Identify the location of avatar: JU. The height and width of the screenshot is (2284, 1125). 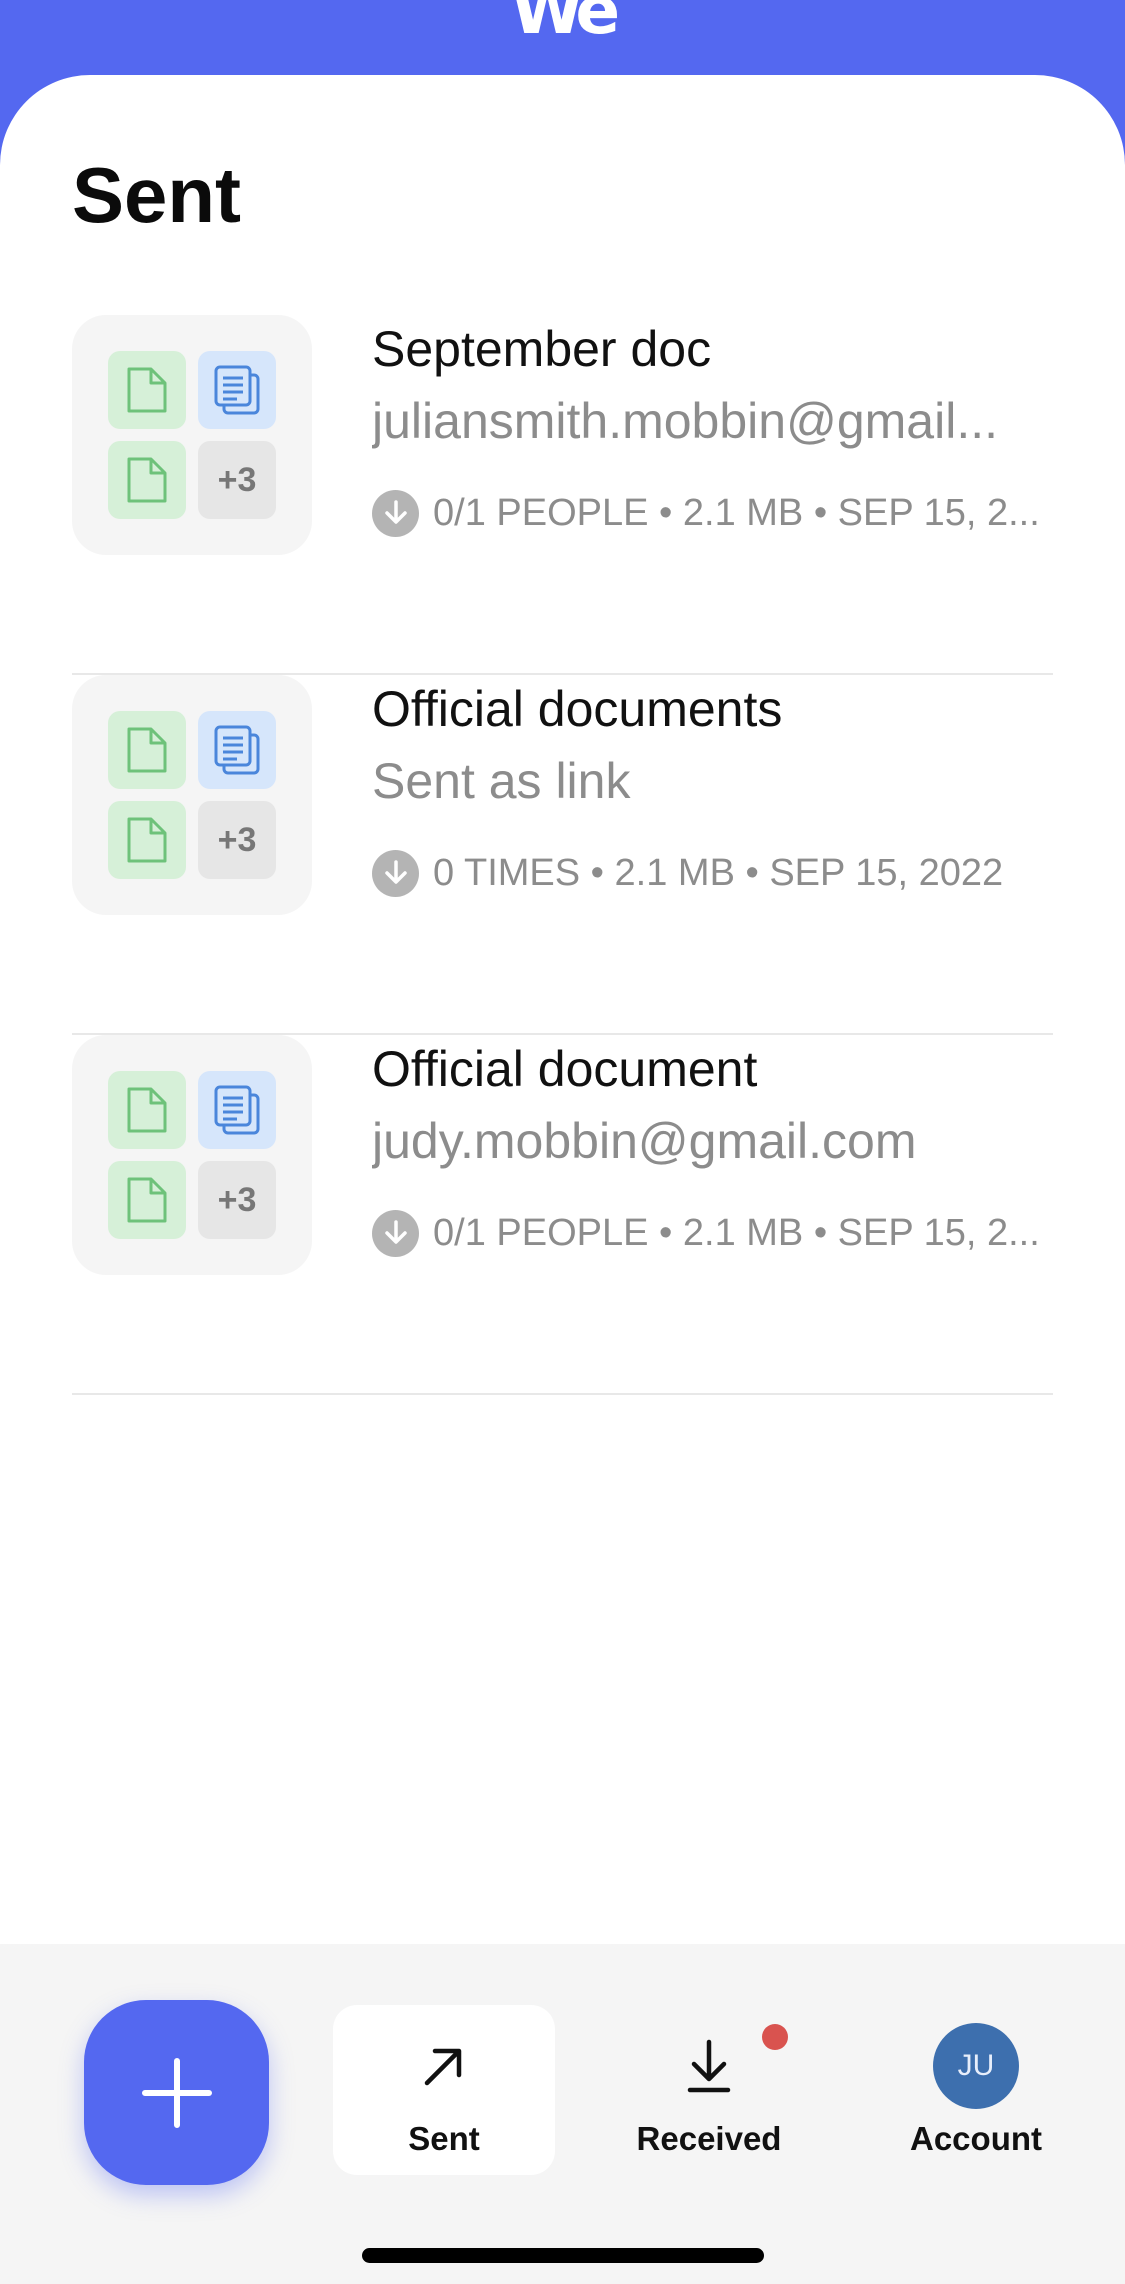
(976, 2066).